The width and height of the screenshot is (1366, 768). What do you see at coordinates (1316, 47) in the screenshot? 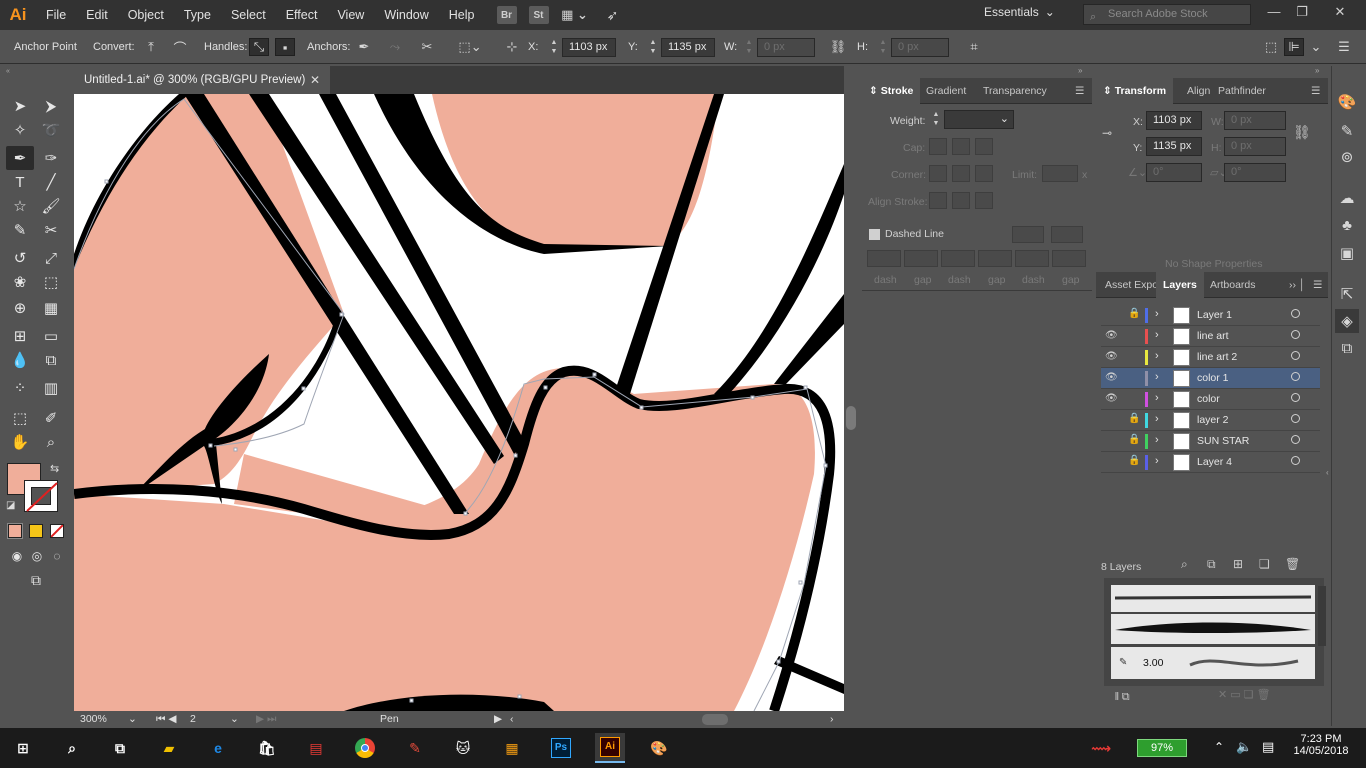
I see `control-menu-chevron-icon: ⌄` at bounding box center [1316, 47].